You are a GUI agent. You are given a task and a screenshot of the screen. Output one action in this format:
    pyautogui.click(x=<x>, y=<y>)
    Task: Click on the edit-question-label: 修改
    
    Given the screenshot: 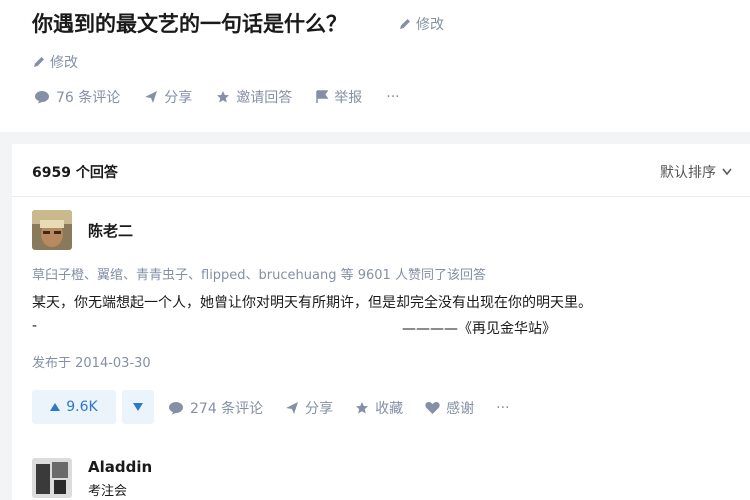 What is the action you would take?
    pyautogui.click(x=64, y=63)
    